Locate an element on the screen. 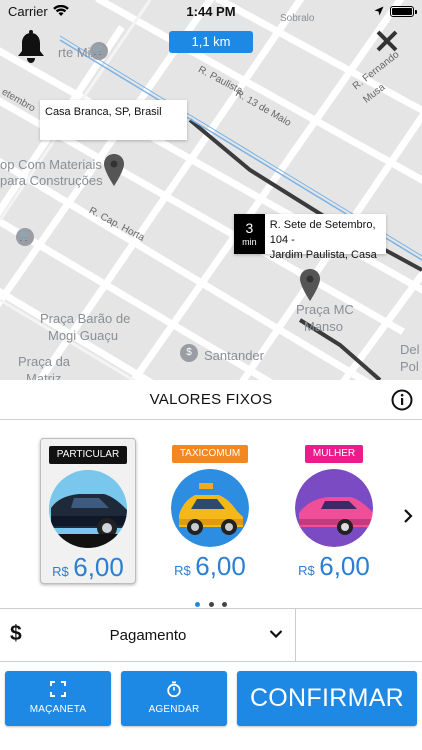 The image size is (422, 750). map-label-place: Mogi Guaçu is located at coordinates (83, 335).